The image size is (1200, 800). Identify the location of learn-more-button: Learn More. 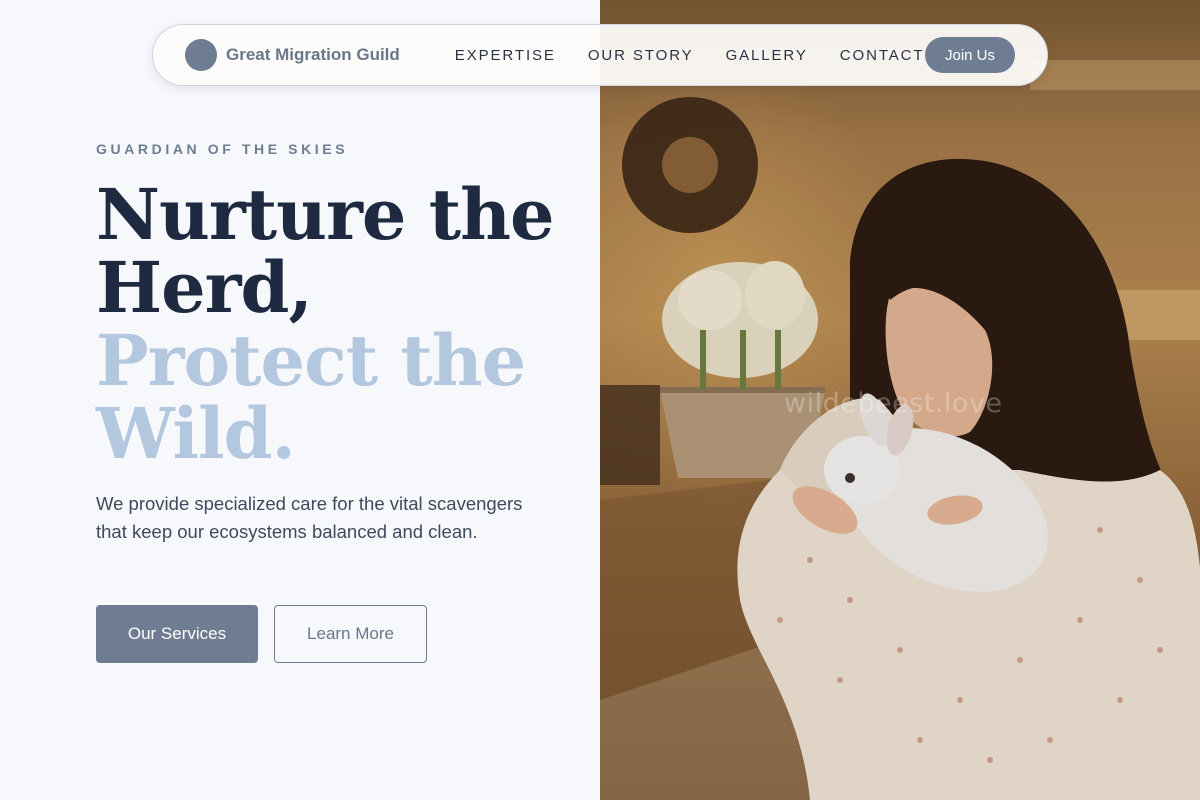
(350, 634).